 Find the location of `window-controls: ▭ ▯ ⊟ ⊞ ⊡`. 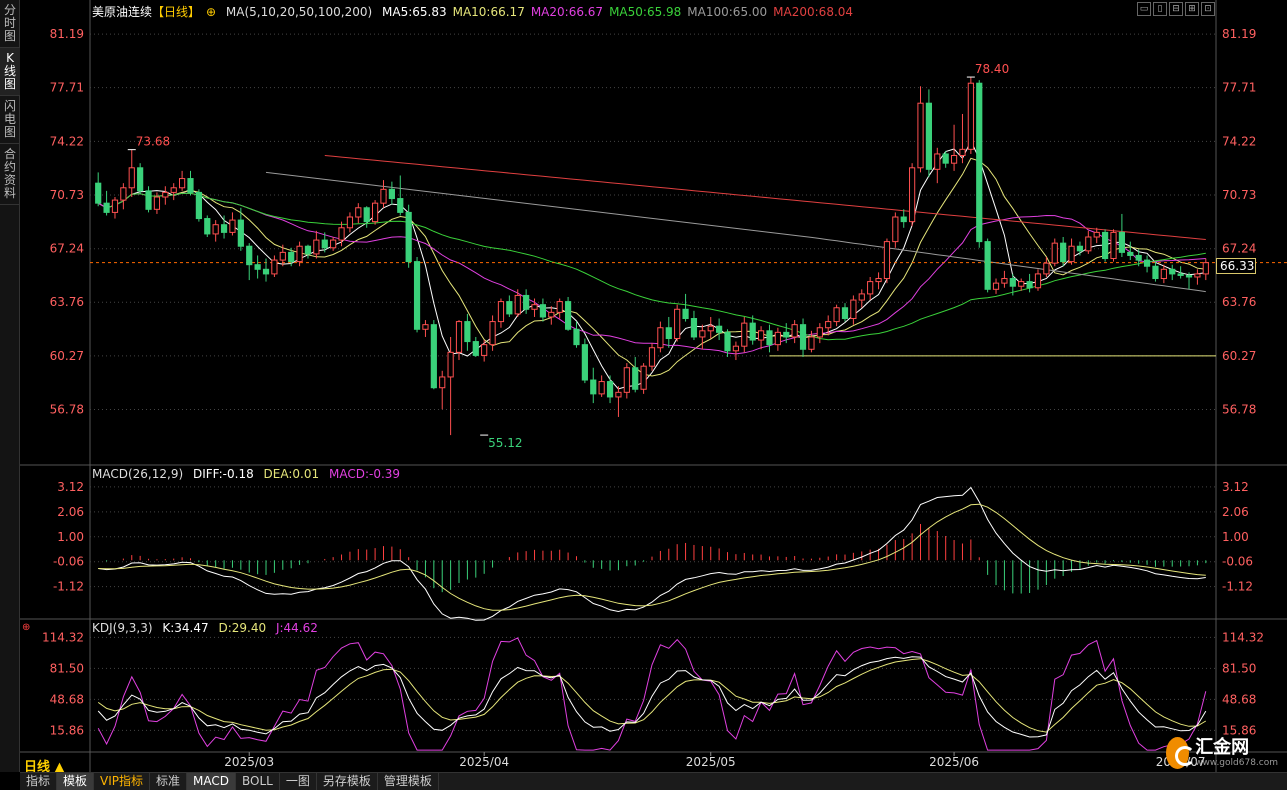

window-controls: ▭ ▯ ⊟ ⊞ ⊡ is located at coordinates (1176, 9).